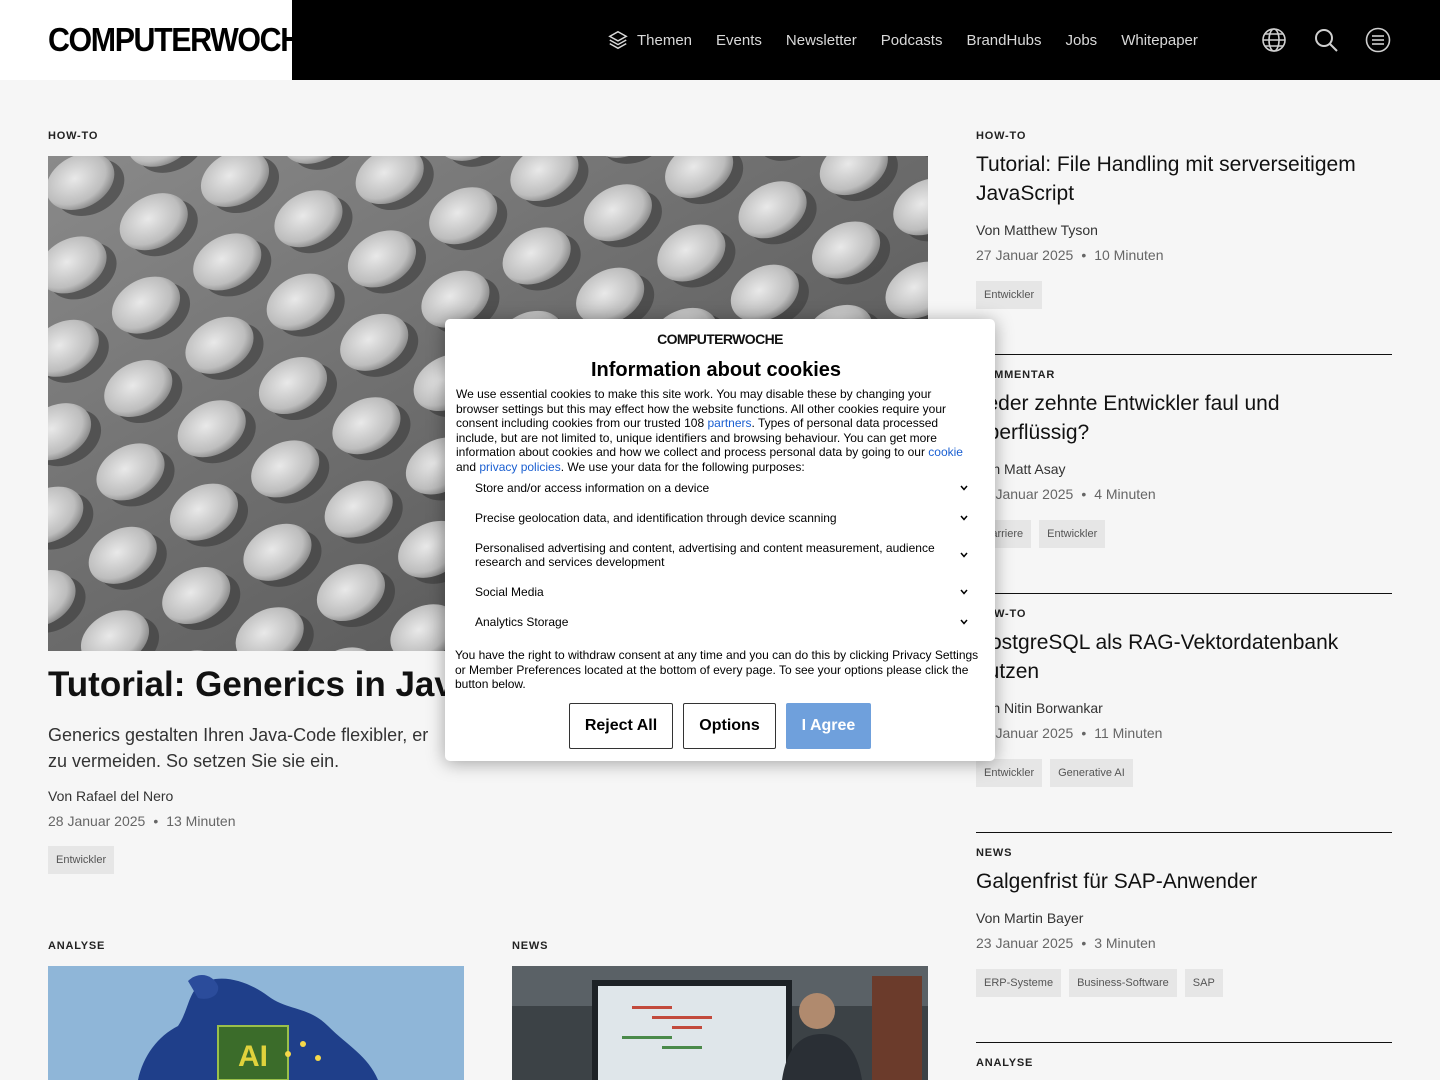 Image resolution: width=1440 pixels, height=1080 pixels. What do you see at coordinates (1326, 40) in the screenshot?
I see `search-icon` at bounding box center [1326, 40].